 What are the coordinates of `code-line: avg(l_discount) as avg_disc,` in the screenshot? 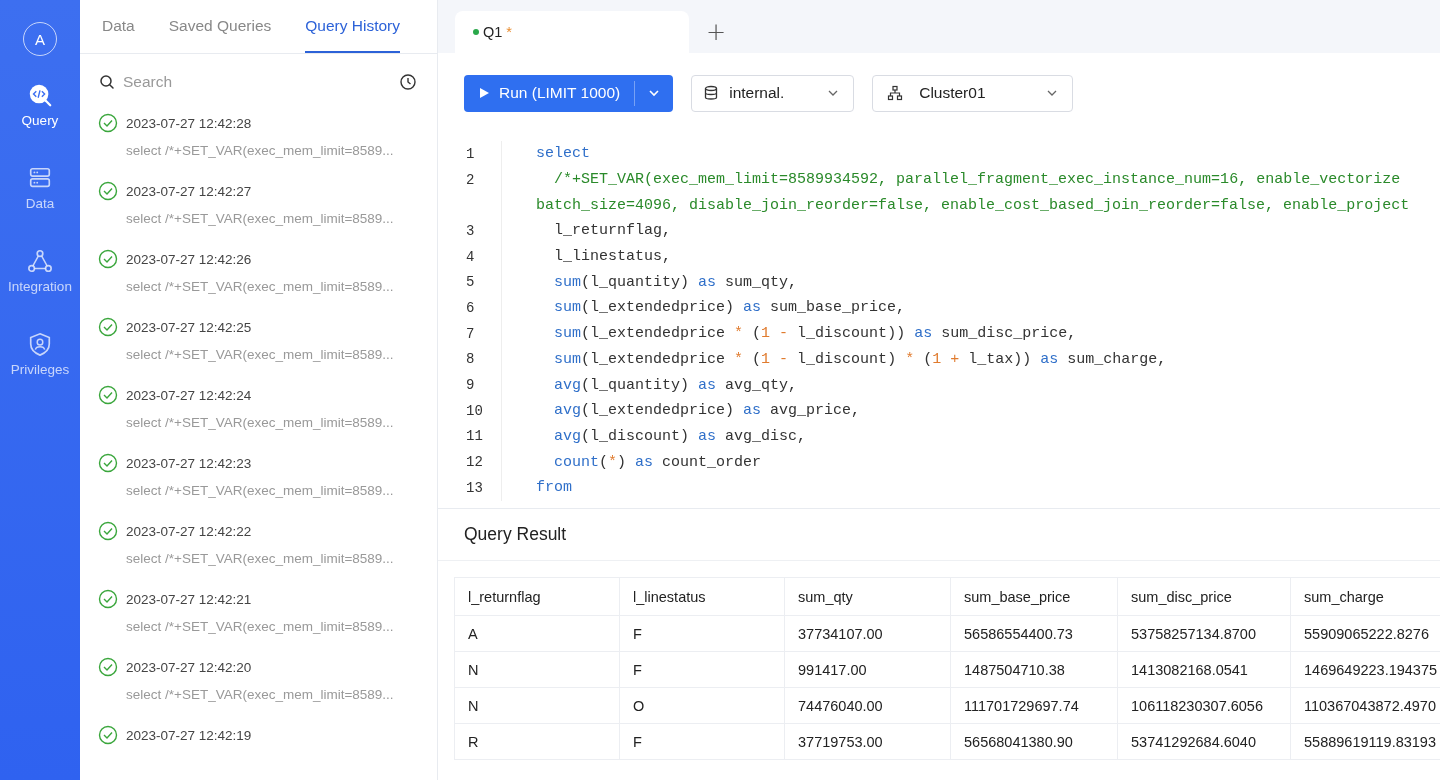 It's located at (680, 436).